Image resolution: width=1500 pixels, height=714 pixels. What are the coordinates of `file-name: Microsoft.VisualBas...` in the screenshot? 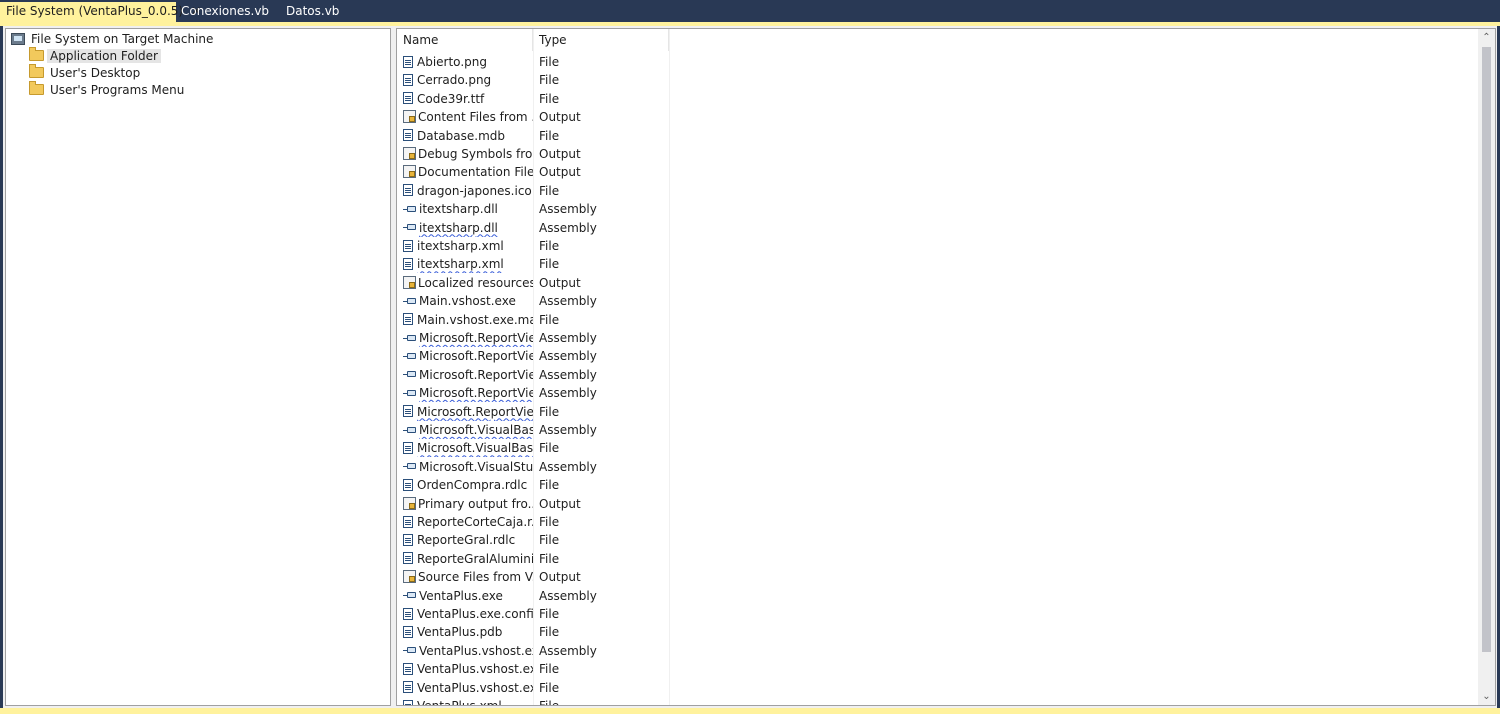 It's located at (475, 448).